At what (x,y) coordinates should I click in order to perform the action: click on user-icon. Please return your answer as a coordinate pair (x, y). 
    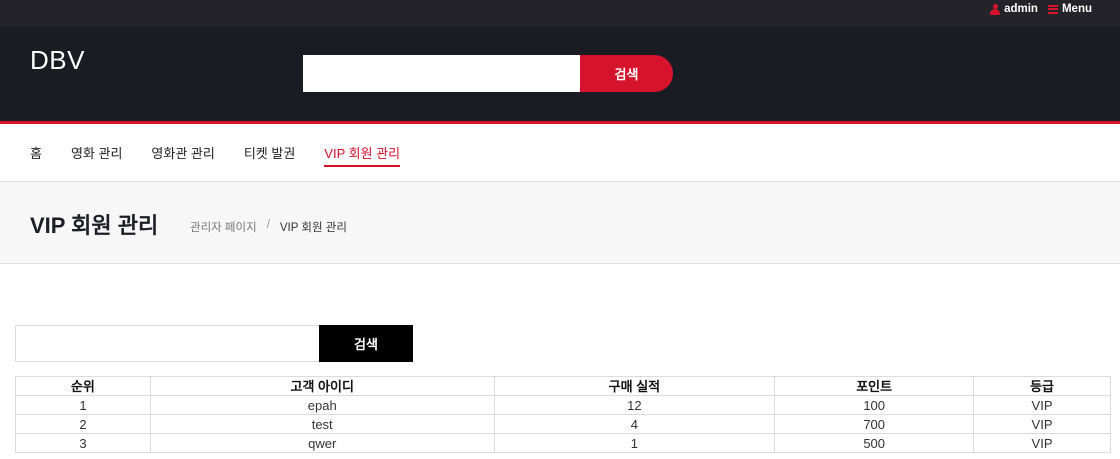
    Looking at the image, I should click on (995, 9).